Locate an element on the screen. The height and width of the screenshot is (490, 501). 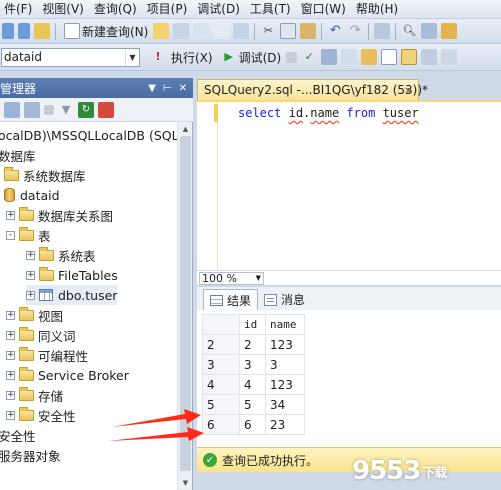
pin-icon: ⊢ is located at coordinates (167, 88).